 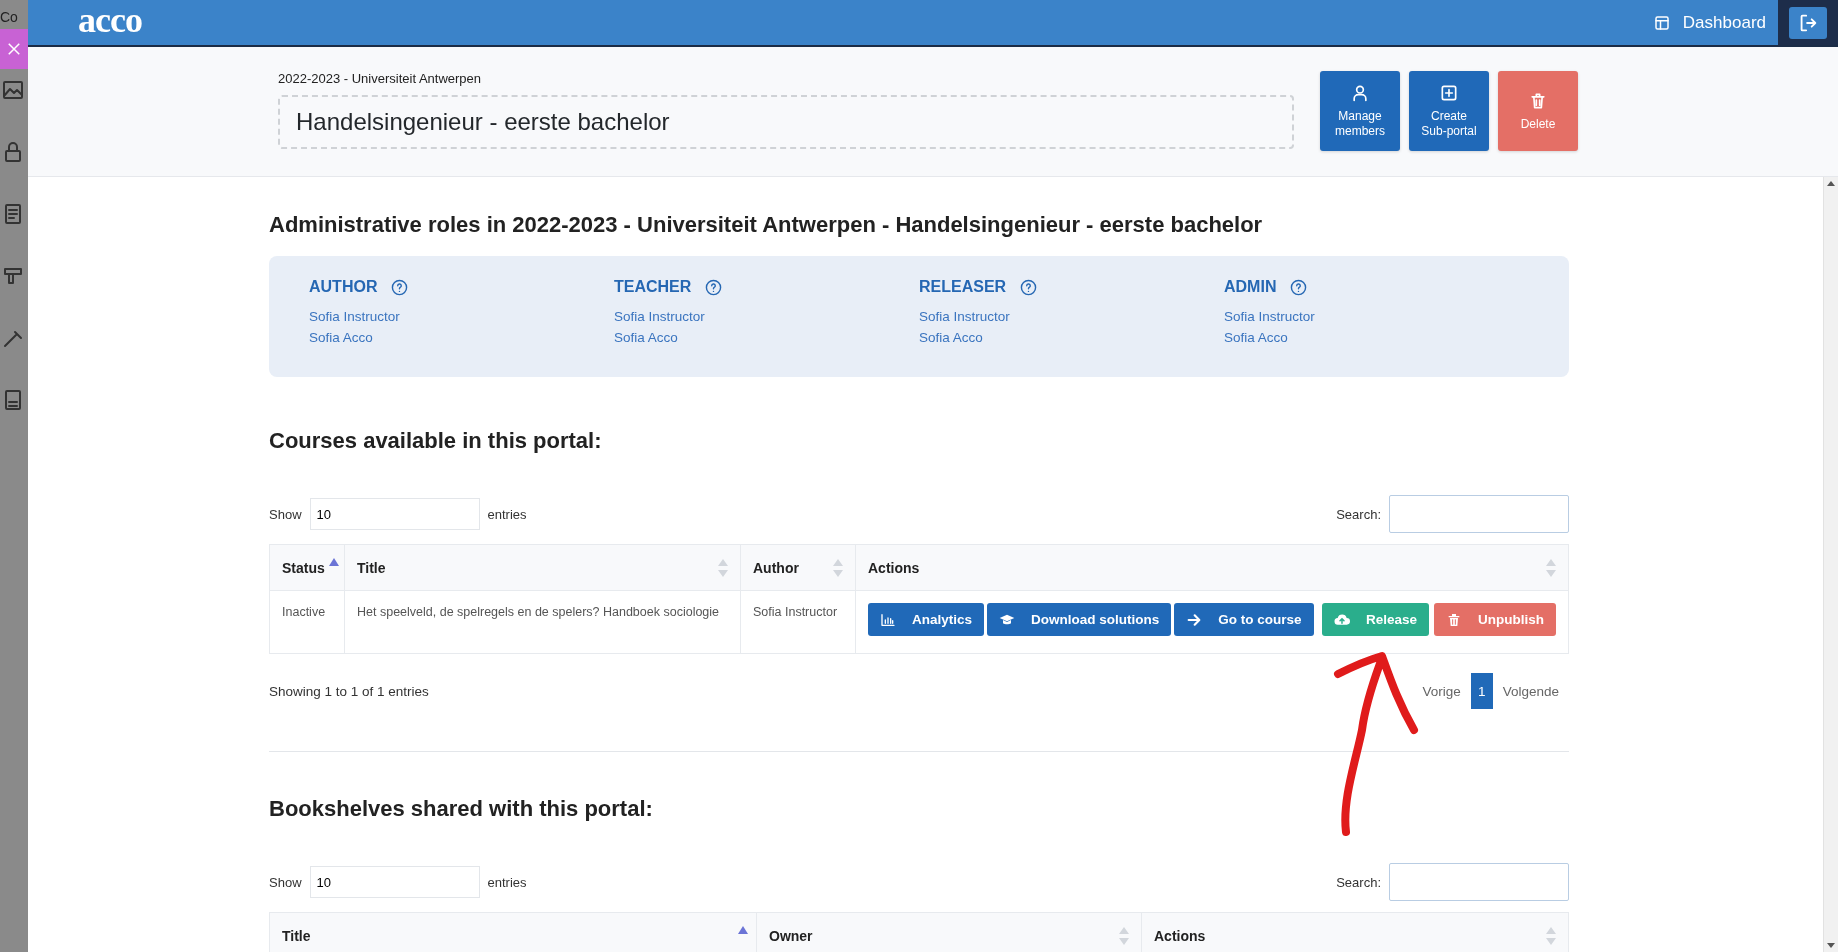 I want to click on section-heading: Courses available in this portal:, so click(x=436, y=441).